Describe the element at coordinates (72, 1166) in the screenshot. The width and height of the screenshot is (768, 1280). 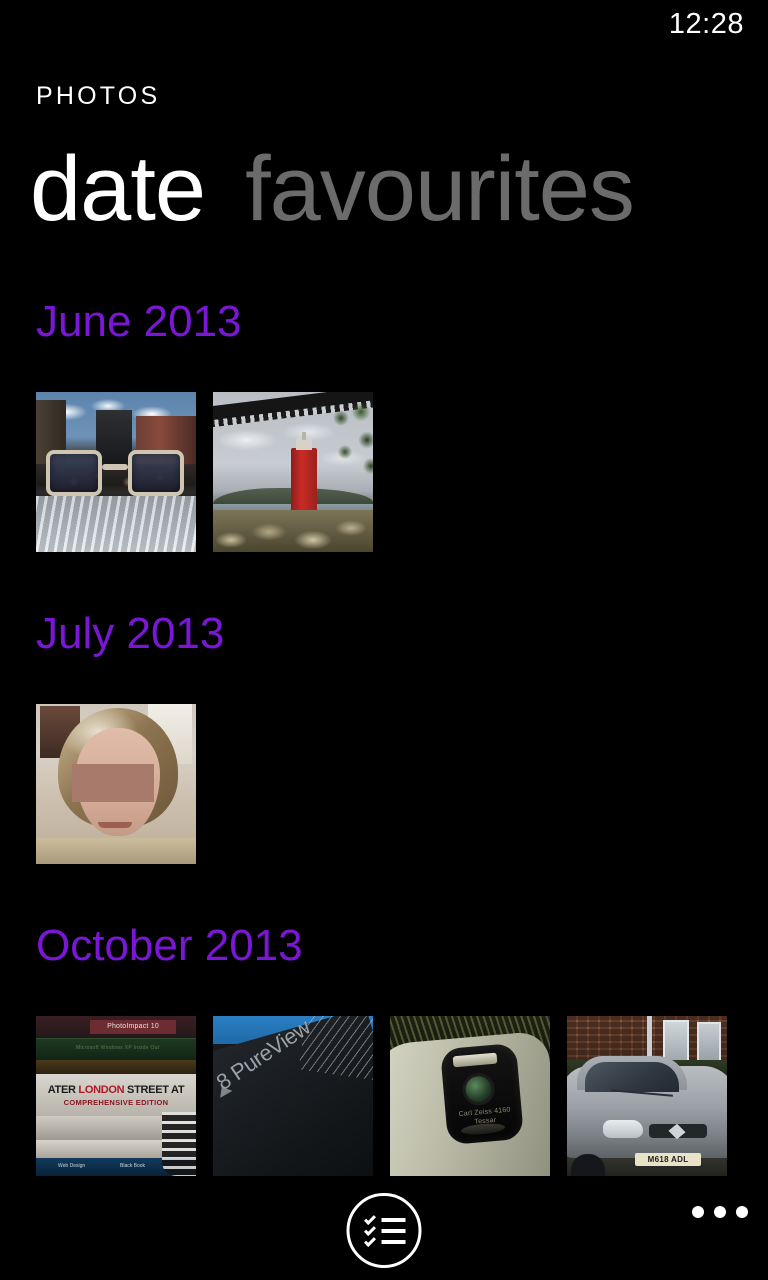
I see `book-label-blue-1: Web Design` at that location.